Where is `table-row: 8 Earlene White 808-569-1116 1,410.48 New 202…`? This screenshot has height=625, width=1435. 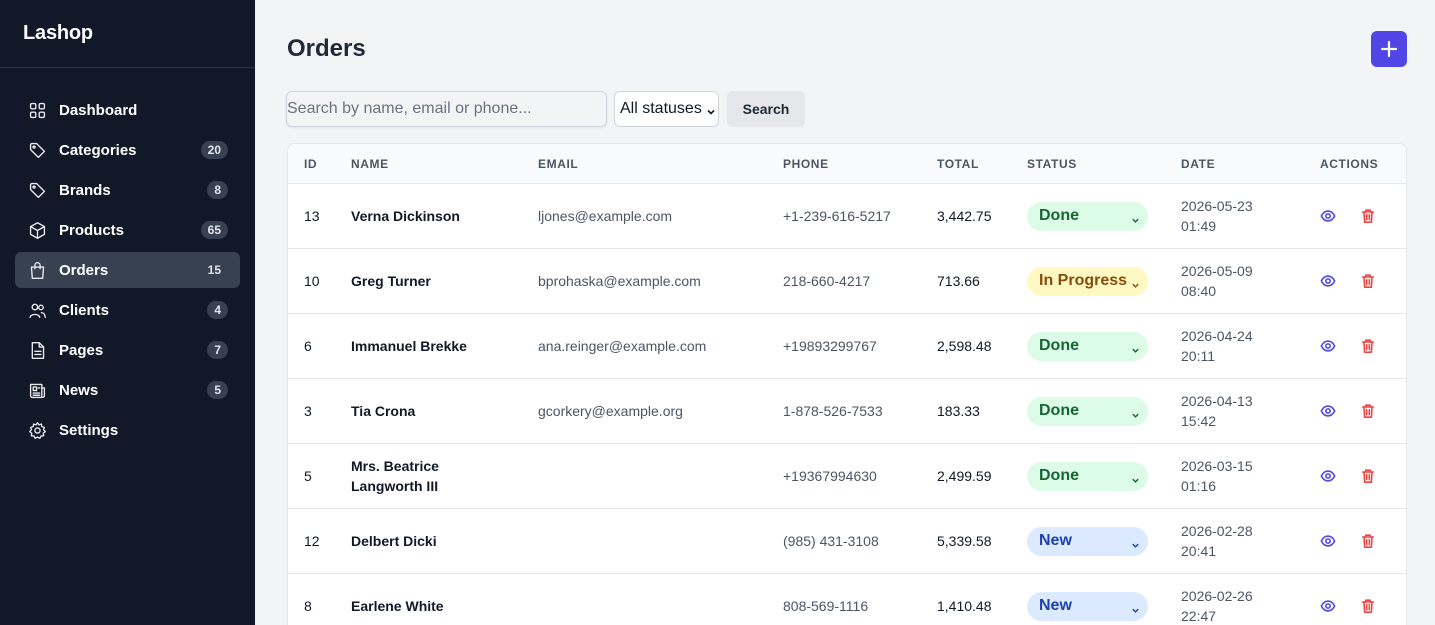 table-row: 8 Earlene White 808-569-1116 1,410.48 New 202… is located at coordinates (847, 599).